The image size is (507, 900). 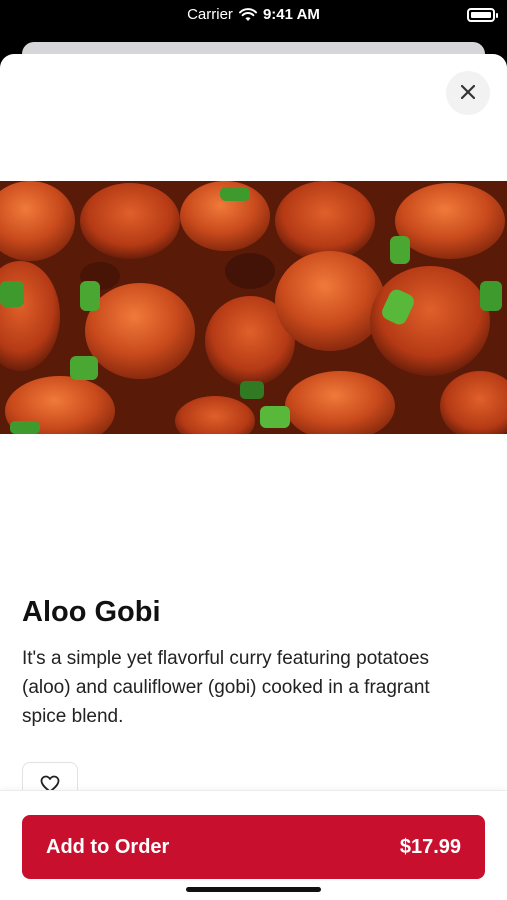 What do you see at coordinates (247, 14) in the screenshot?
I see `wifi-icon` at bounding box center [247, 14].